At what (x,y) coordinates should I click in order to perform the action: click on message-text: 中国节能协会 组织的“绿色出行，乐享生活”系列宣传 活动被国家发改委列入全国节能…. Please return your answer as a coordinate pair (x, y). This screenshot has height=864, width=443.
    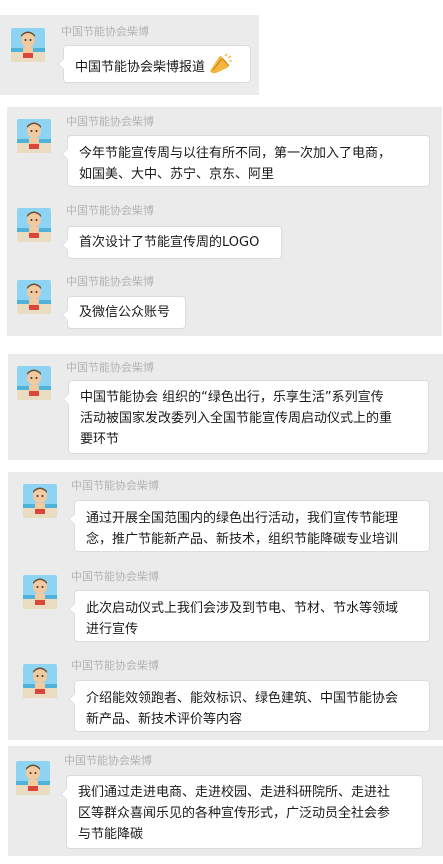
    Looking at the image, I should click on (236, 418).